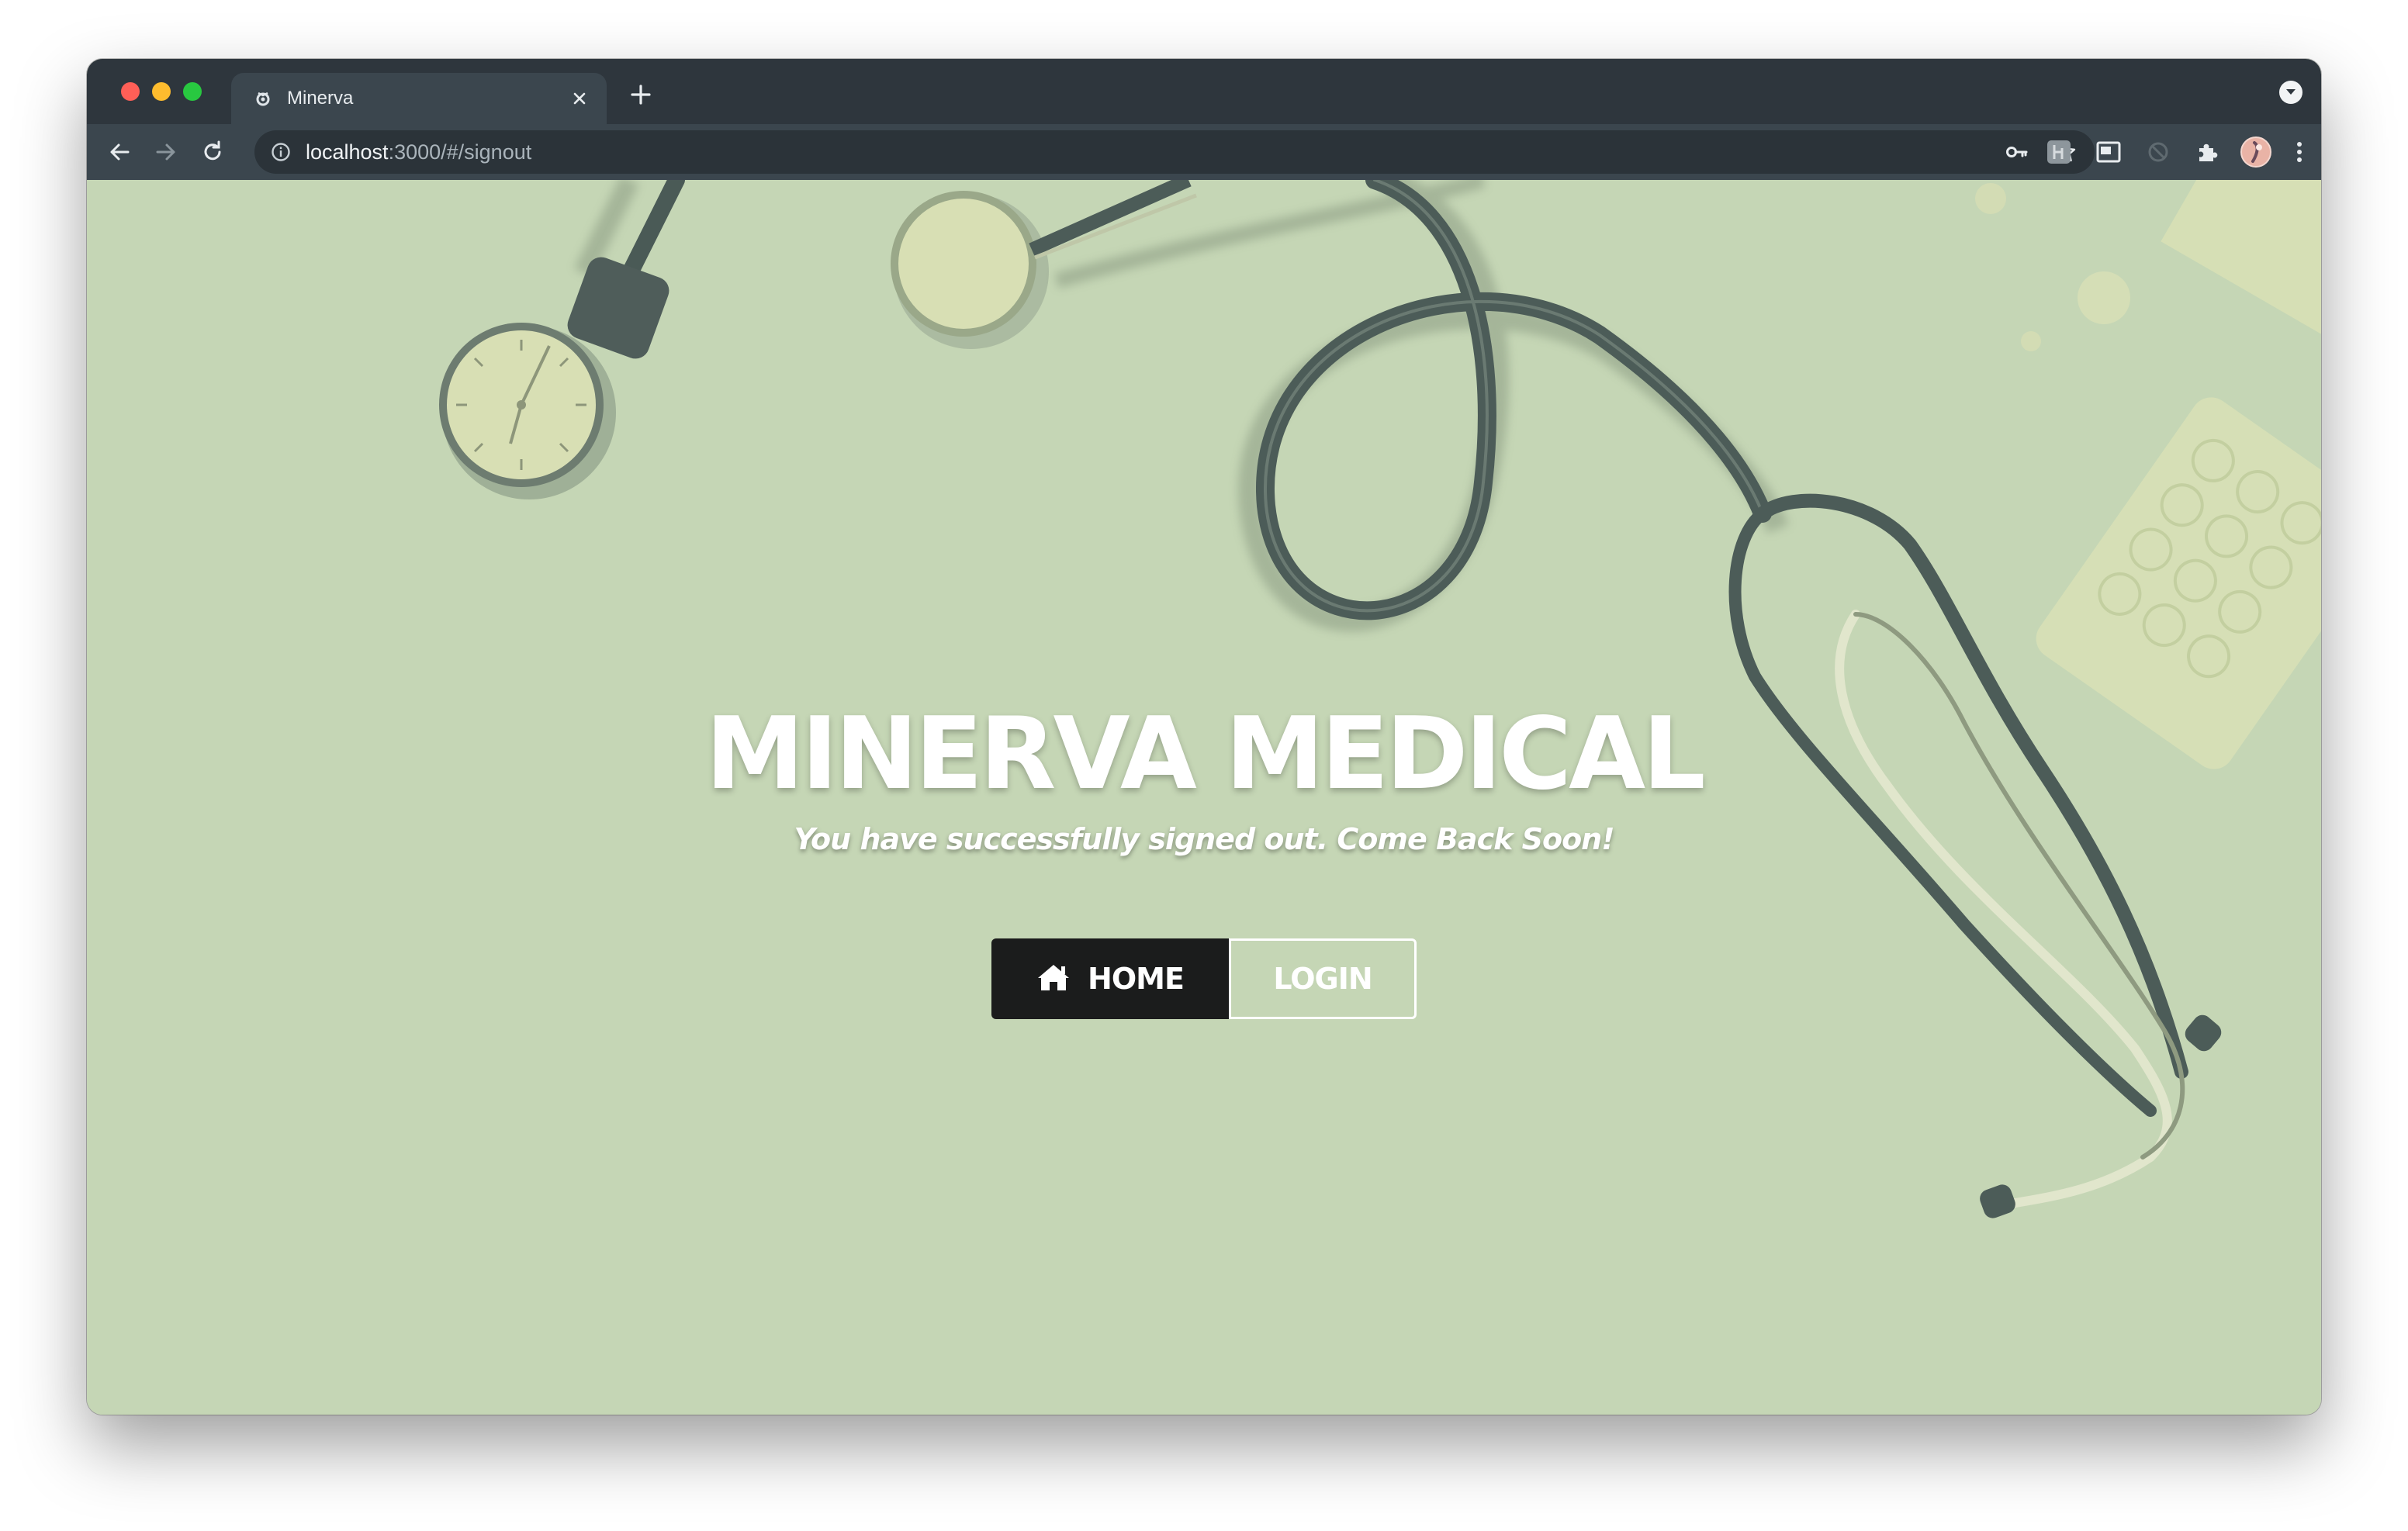  What do you see at coordinates (419, 98) in the screenshot?
I see `tab-minerva: Minerva` at bounding box center [419, 98].